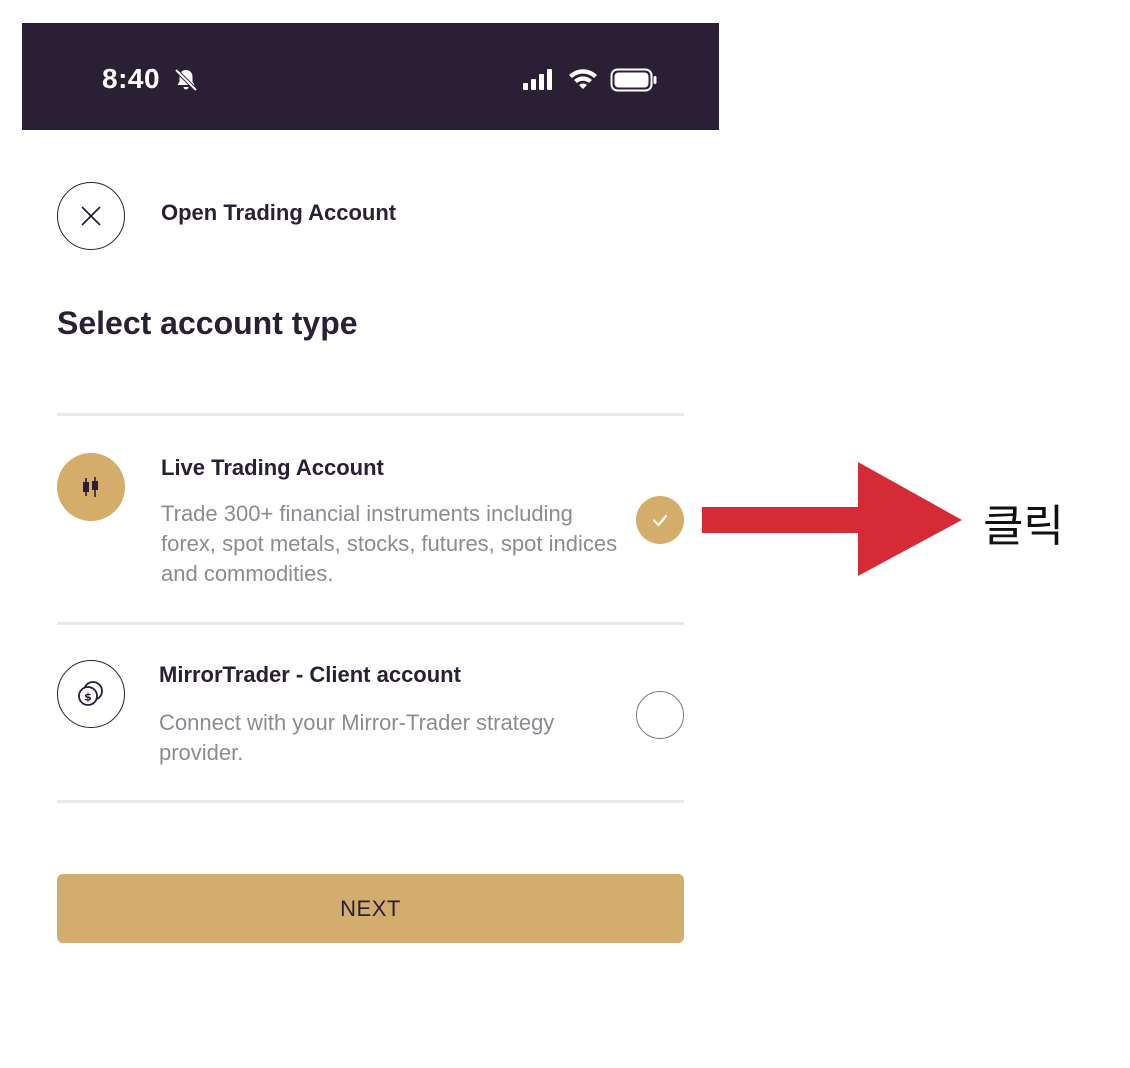 The image size is (1130, 1068). Describe the element at coordinates (633, 80) in the screenshot. I see `battery-icon` at that location.